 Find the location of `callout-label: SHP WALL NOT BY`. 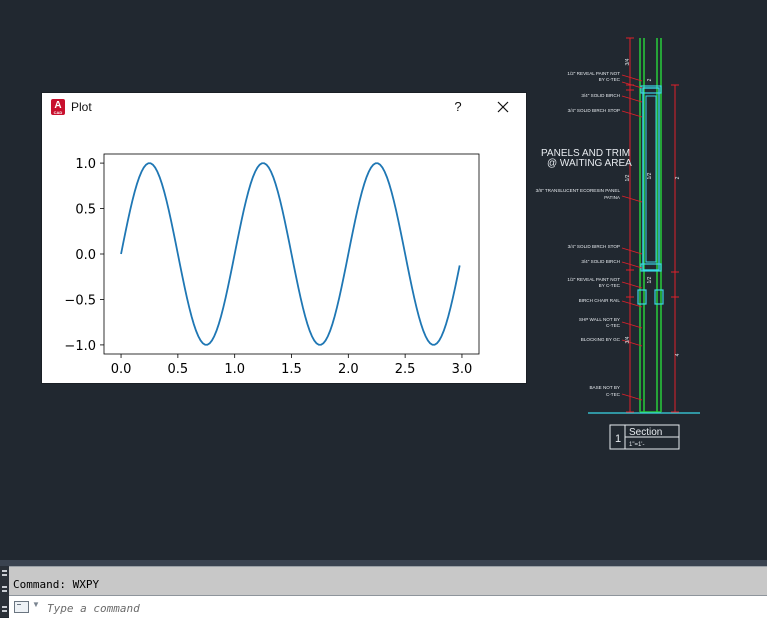

callout-label: SHP WALL NOT BY is located at coordinates (599, 319).